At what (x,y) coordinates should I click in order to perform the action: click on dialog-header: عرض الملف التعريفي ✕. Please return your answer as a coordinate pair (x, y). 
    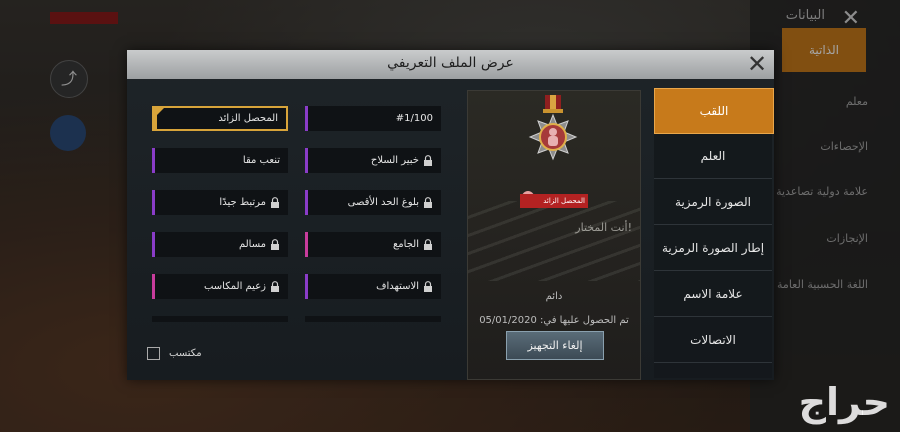
    Looking at the image, I should click on (450, 64).